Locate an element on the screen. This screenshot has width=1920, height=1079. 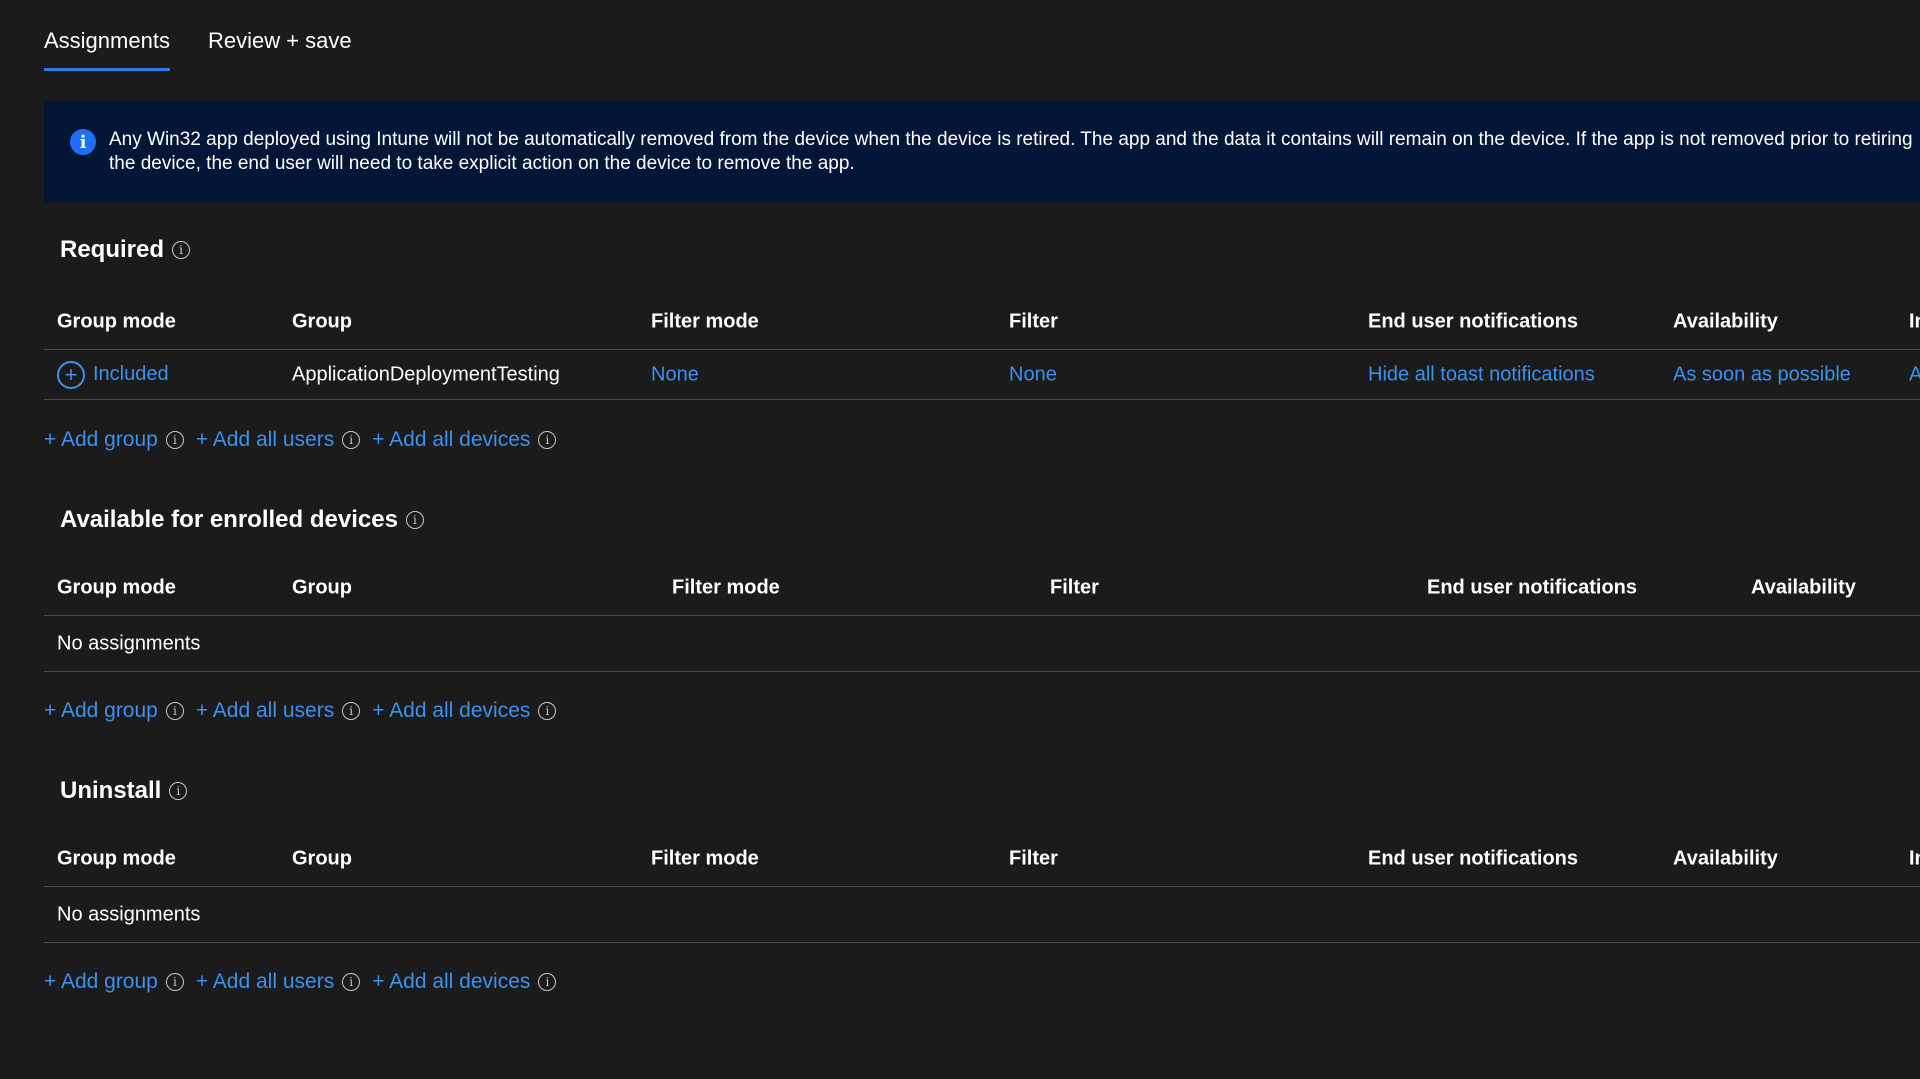
section-title-text: Uninstall is located at coordinates (111, 790).